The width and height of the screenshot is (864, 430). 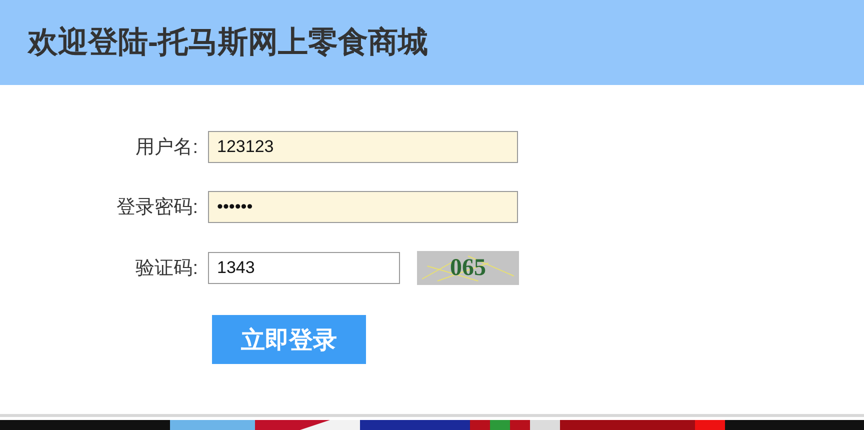 What do you see at coordinates (304, 268) in the screenshot?
I see `input-field: 1343` at bounding box center [304, 268].